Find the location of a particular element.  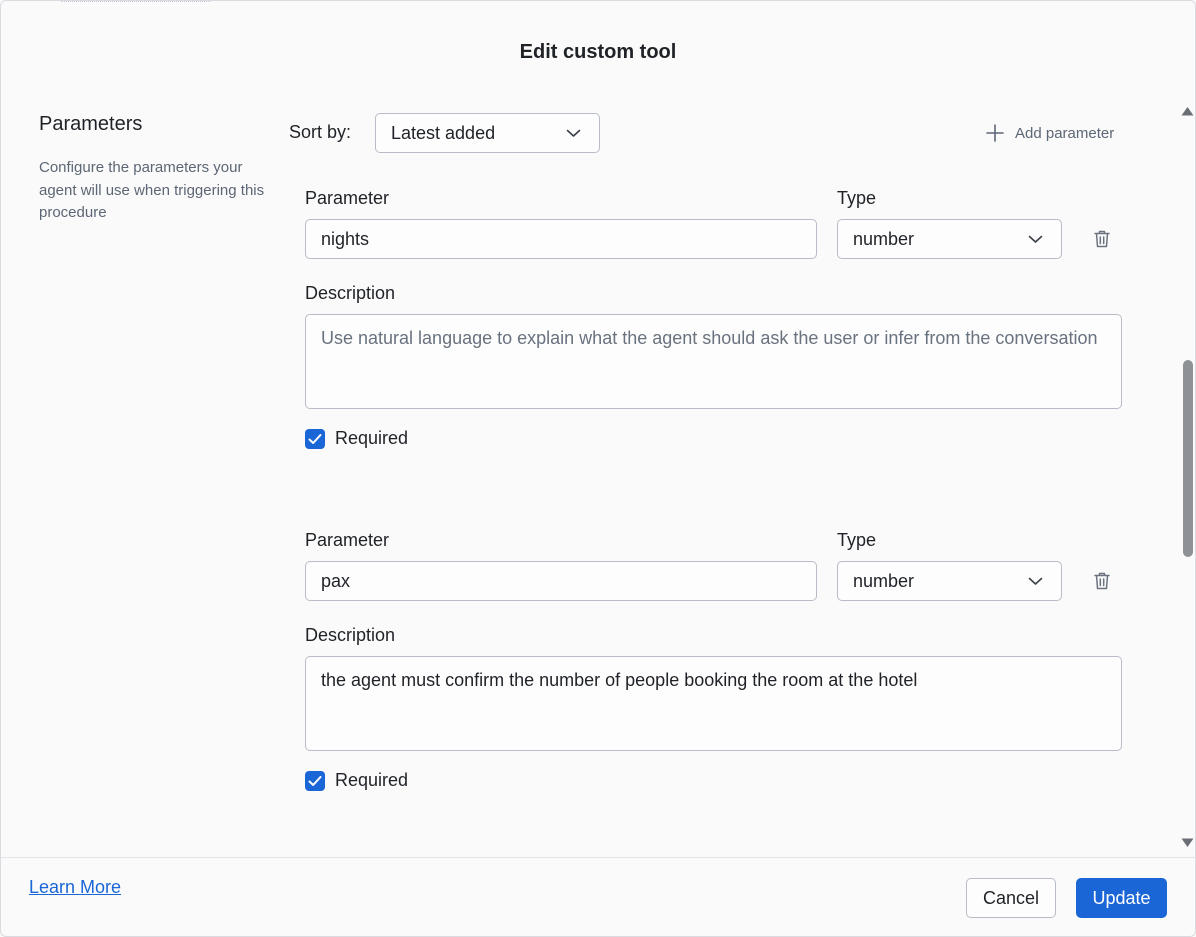

parameter-name-input: pax is located at coordinates (561, 581).